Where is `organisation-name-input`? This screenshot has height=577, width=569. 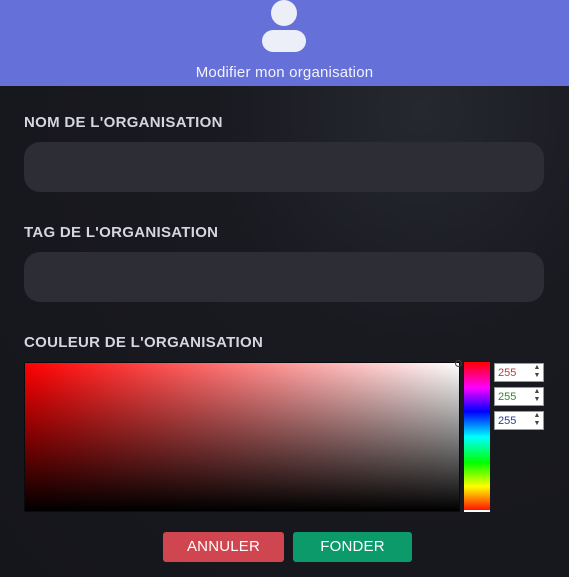
organisation-name-input is located at coordinates (284, 167).